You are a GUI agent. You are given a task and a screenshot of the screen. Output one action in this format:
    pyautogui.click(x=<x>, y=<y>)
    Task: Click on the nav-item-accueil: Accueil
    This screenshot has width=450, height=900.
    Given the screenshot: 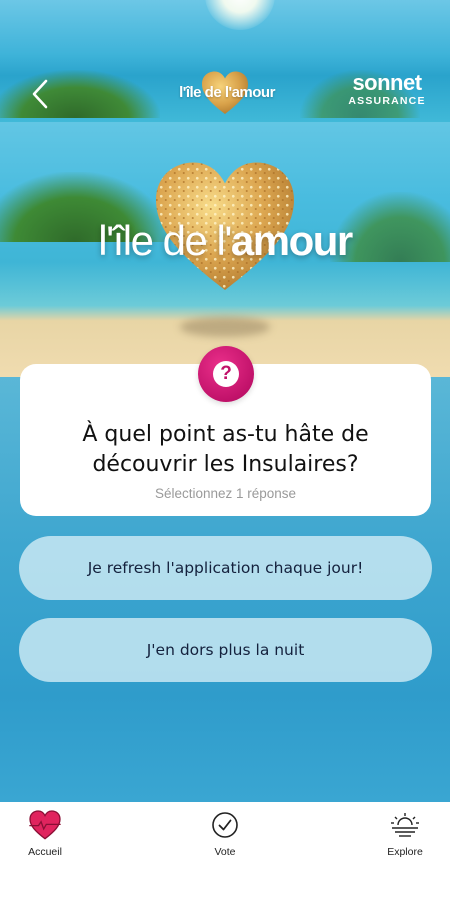 What is the action you would take?
    pyautogui.click(x=45, y=833)
    